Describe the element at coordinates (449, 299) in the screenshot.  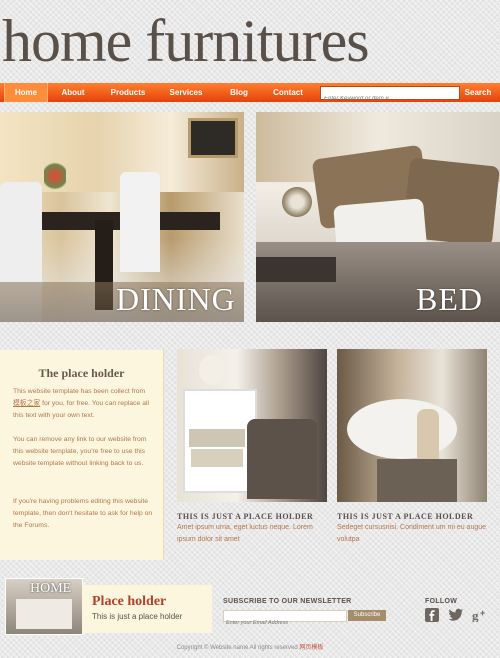
I see `bed-label: BED` at that location.